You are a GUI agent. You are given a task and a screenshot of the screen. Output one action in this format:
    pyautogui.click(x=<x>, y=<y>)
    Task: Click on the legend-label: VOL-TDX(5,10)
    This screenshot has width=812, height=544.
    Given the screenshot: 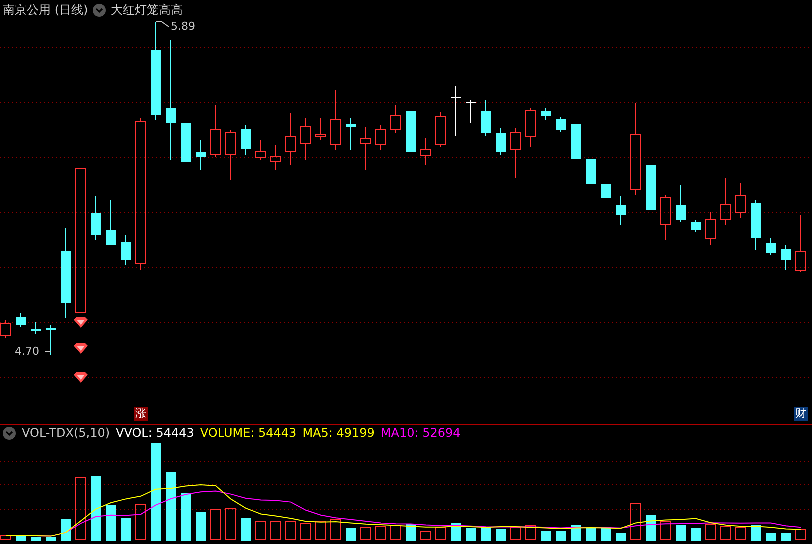 What is the action you would take?
    pyautogui.click(x=66, y=433)
    